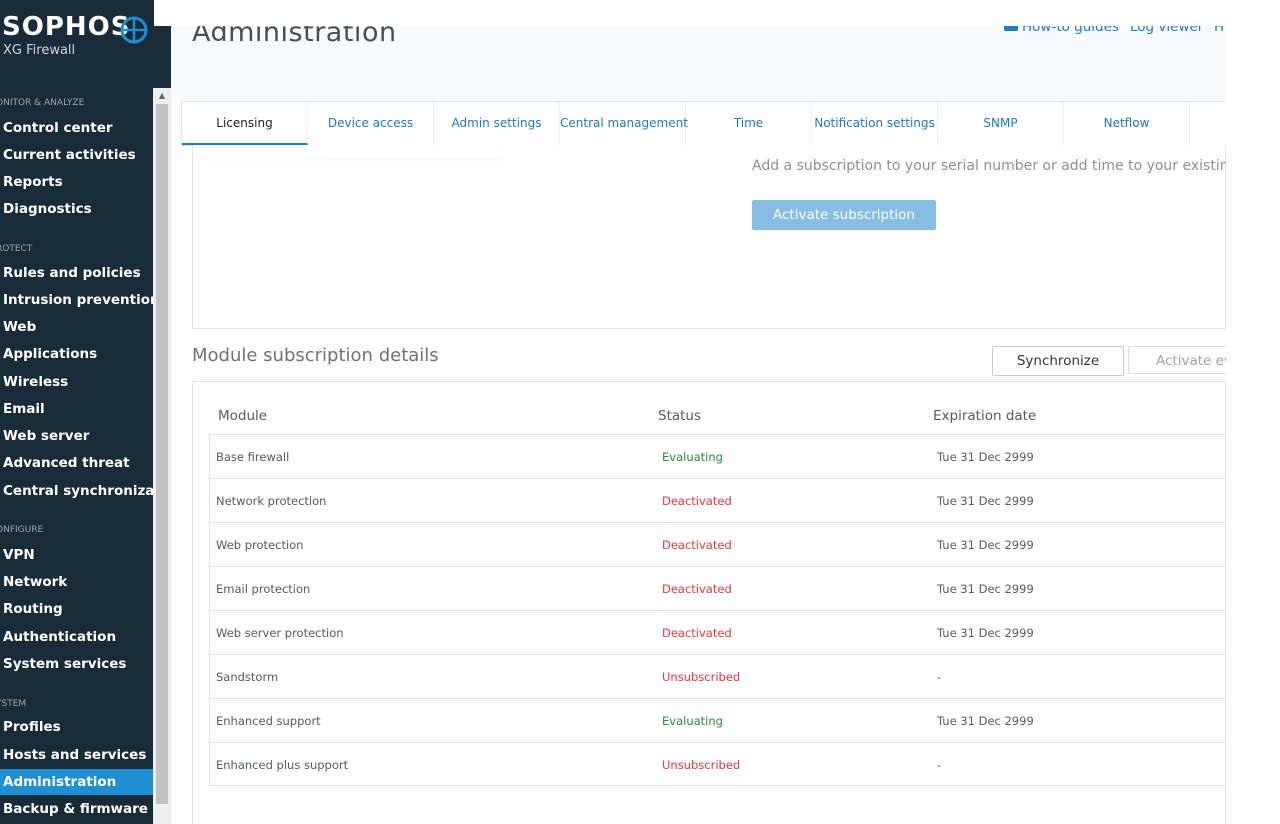 The image size is (1280, 824). I want to click on module-name: Enhanced support, so click(268, 721).